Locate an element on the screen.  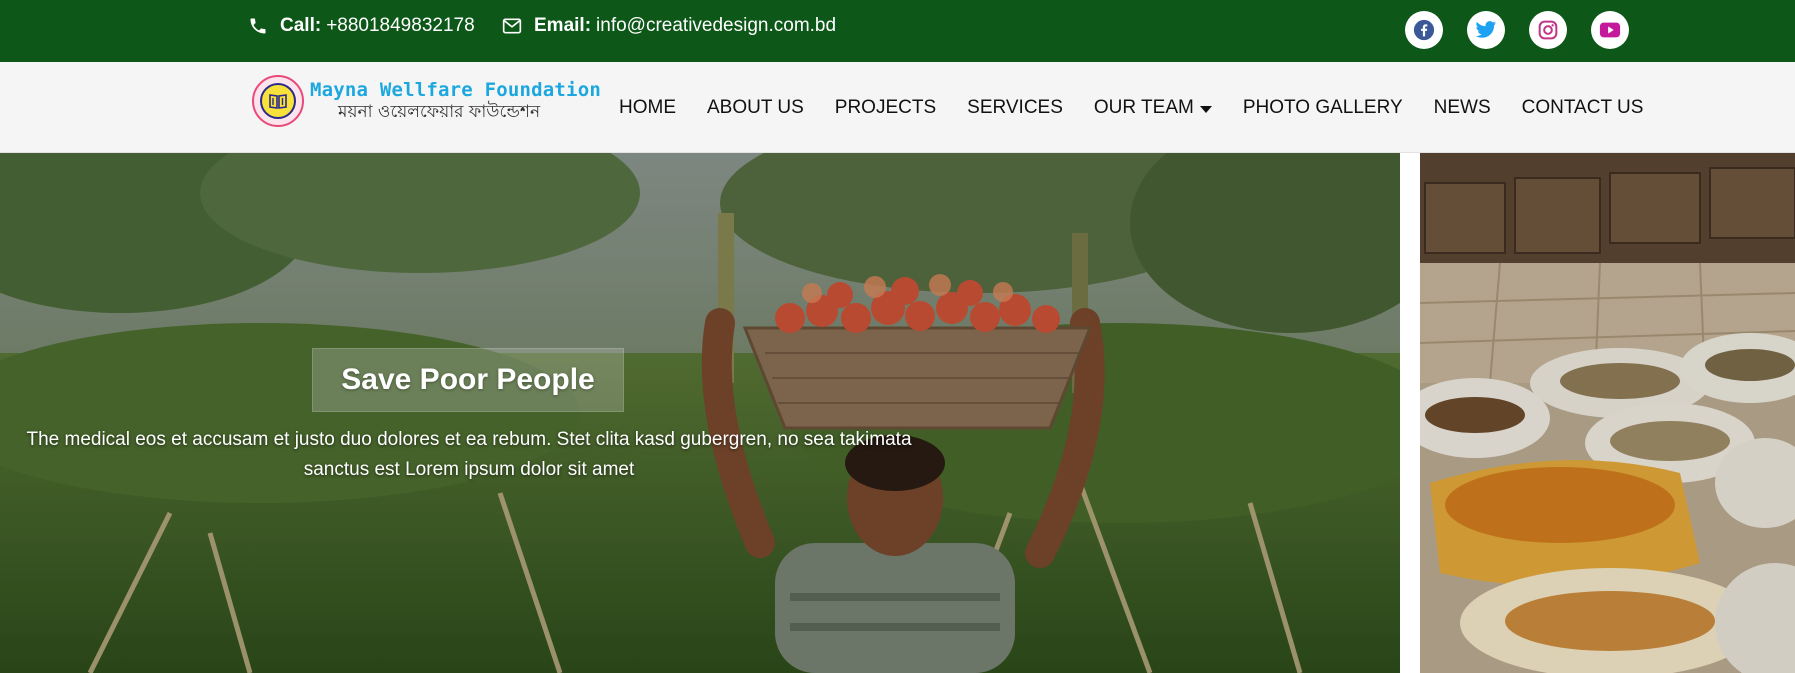
email-address: info@creativedesign.com.bd is located at coordinates (716, 26).